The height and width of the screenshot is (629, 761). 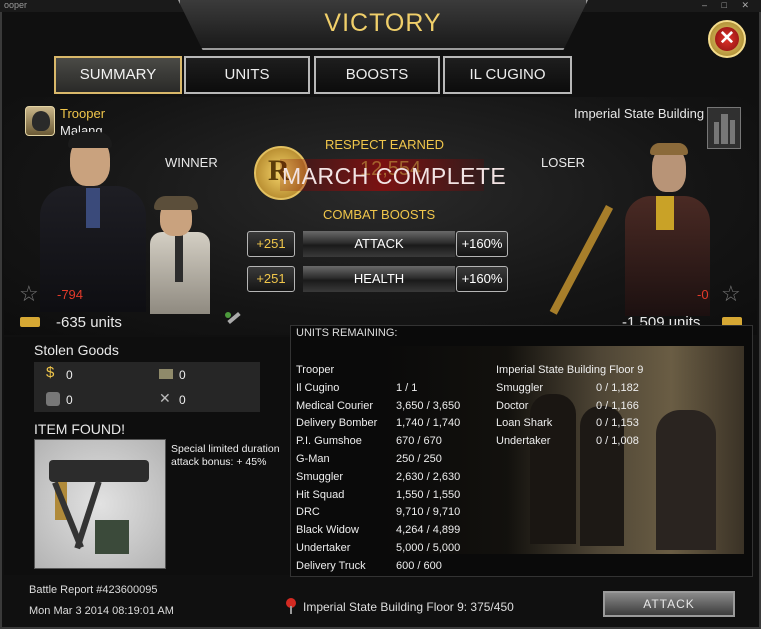 I want to click on map-pin-icon, so click(x=291, y=606).